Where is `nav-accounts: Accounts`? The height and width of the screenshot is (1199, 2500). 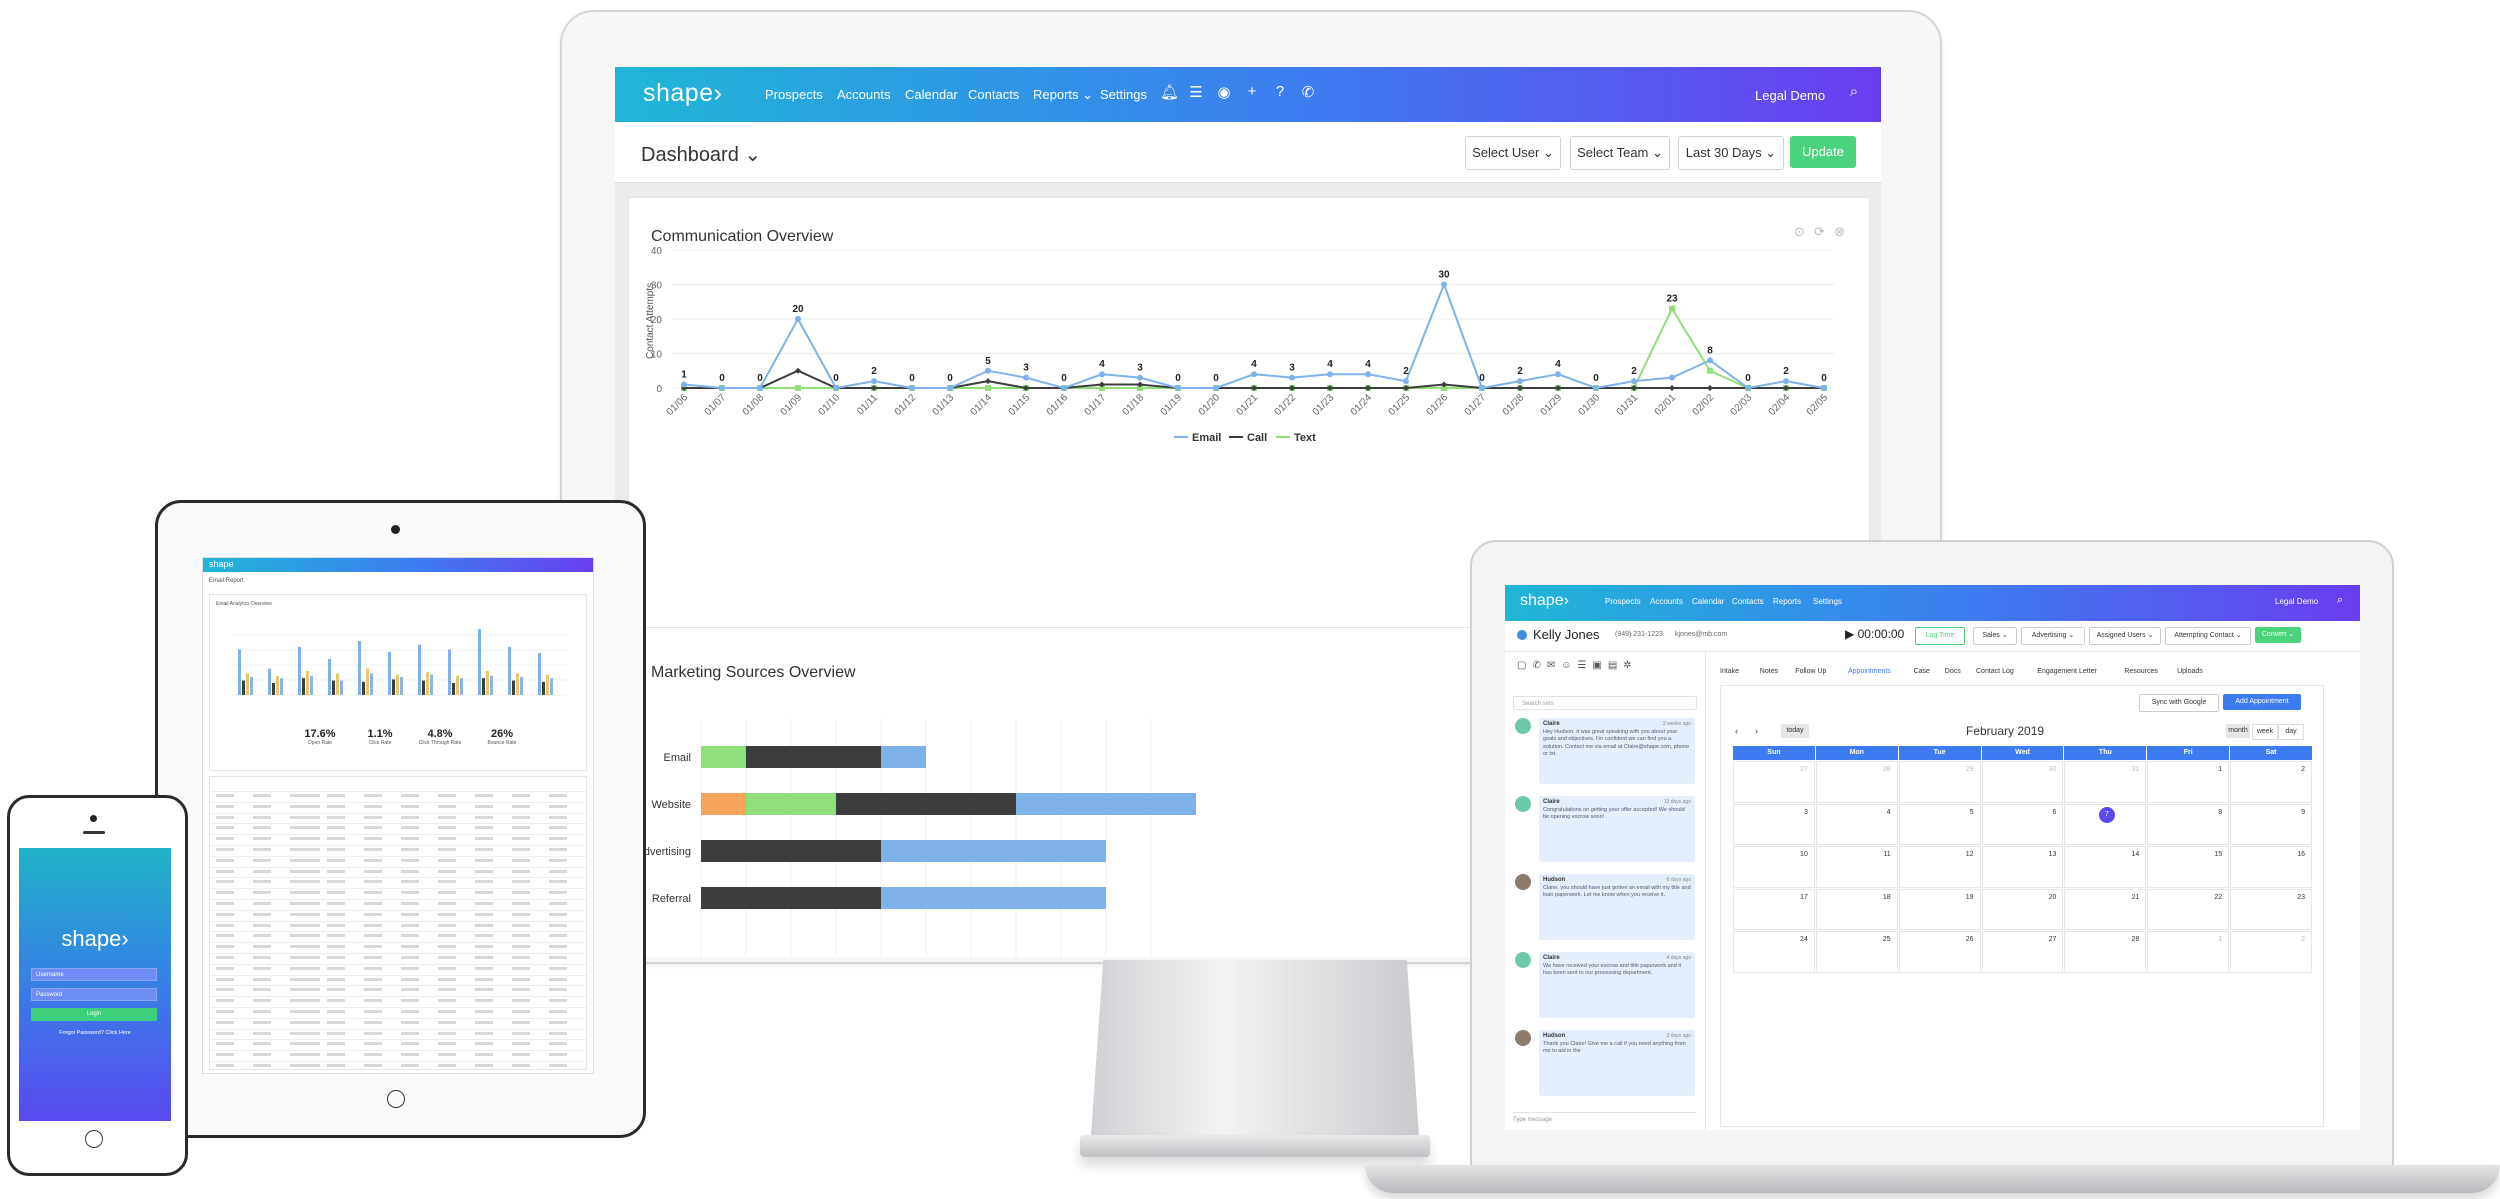 nav-accounts: Accounts is located at coordinates (863, 94).